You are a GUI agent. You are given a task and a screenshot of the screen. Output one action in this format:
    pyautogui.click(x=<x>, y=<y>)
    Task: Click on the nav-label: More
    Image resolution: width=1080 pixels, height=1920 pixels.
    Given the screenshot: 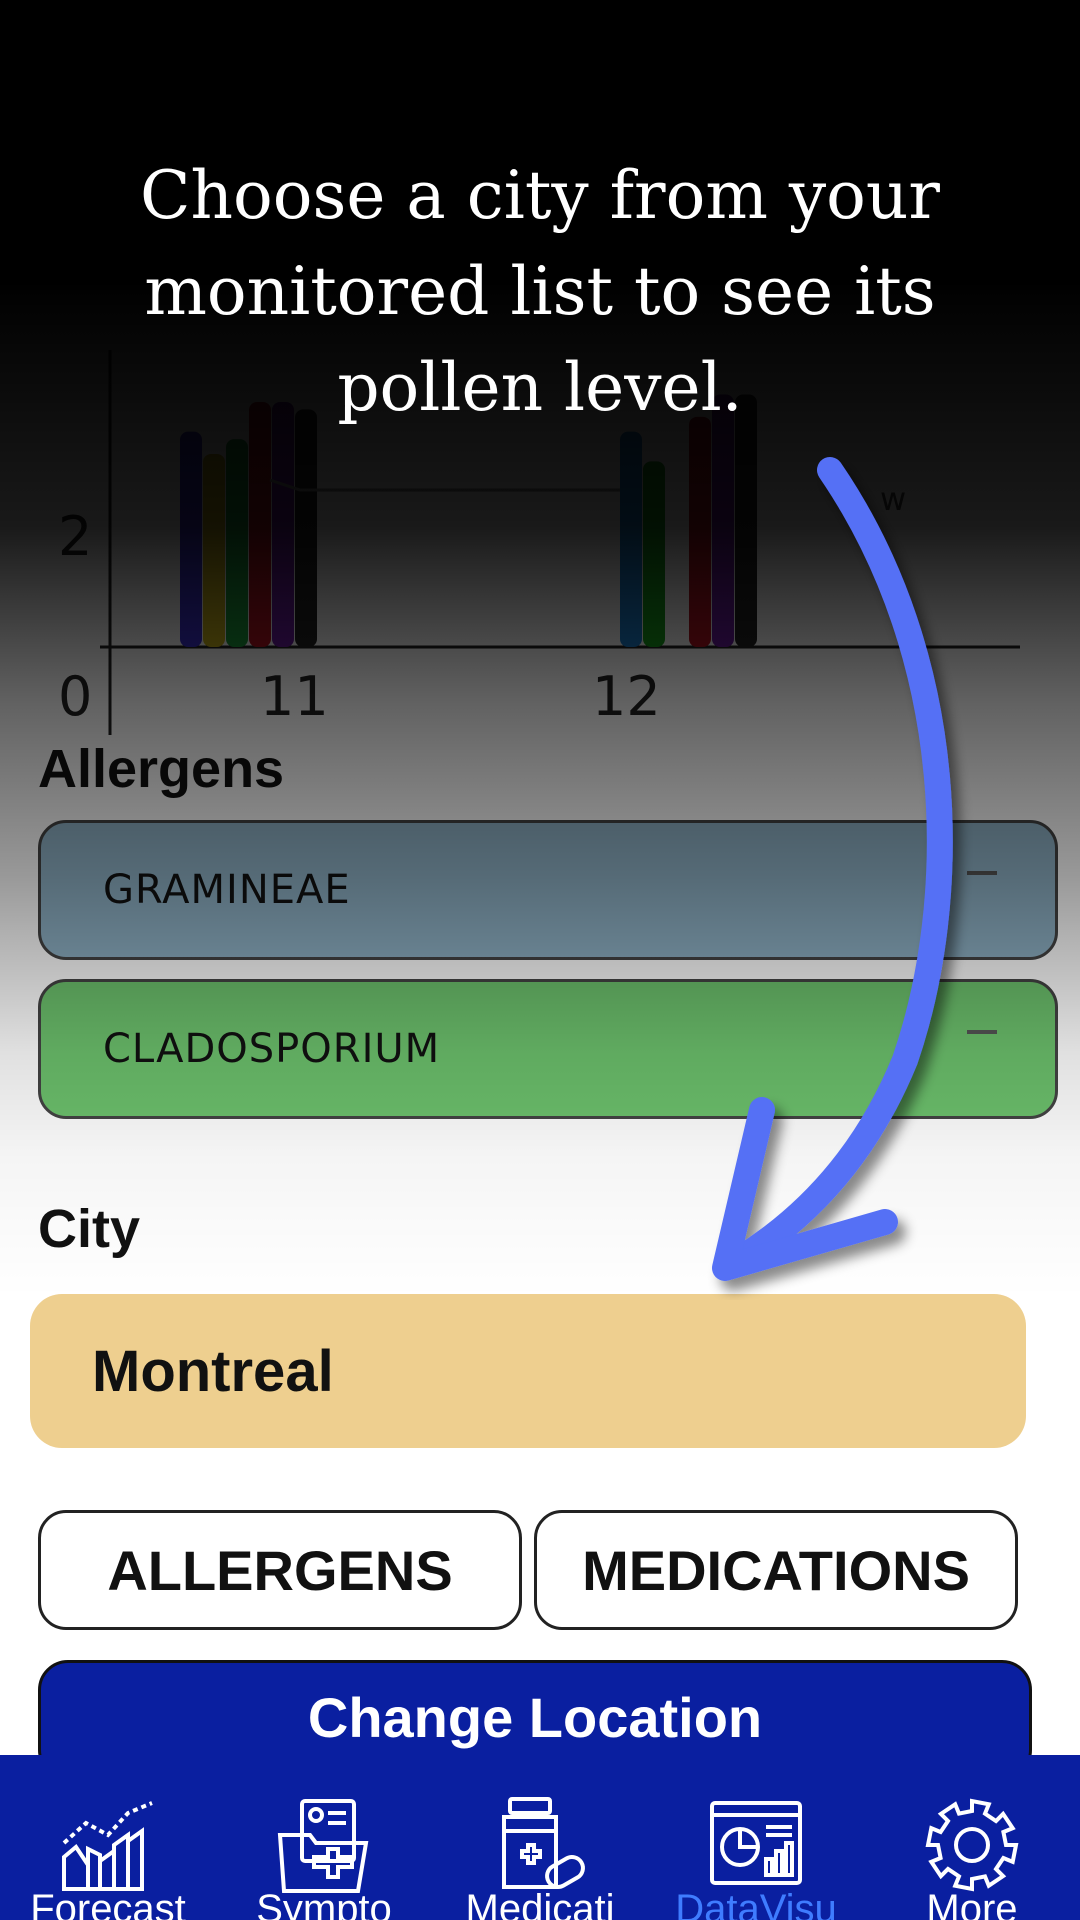 What is the action you would take?
    pyautogui.click(x=972, y=1903)
    